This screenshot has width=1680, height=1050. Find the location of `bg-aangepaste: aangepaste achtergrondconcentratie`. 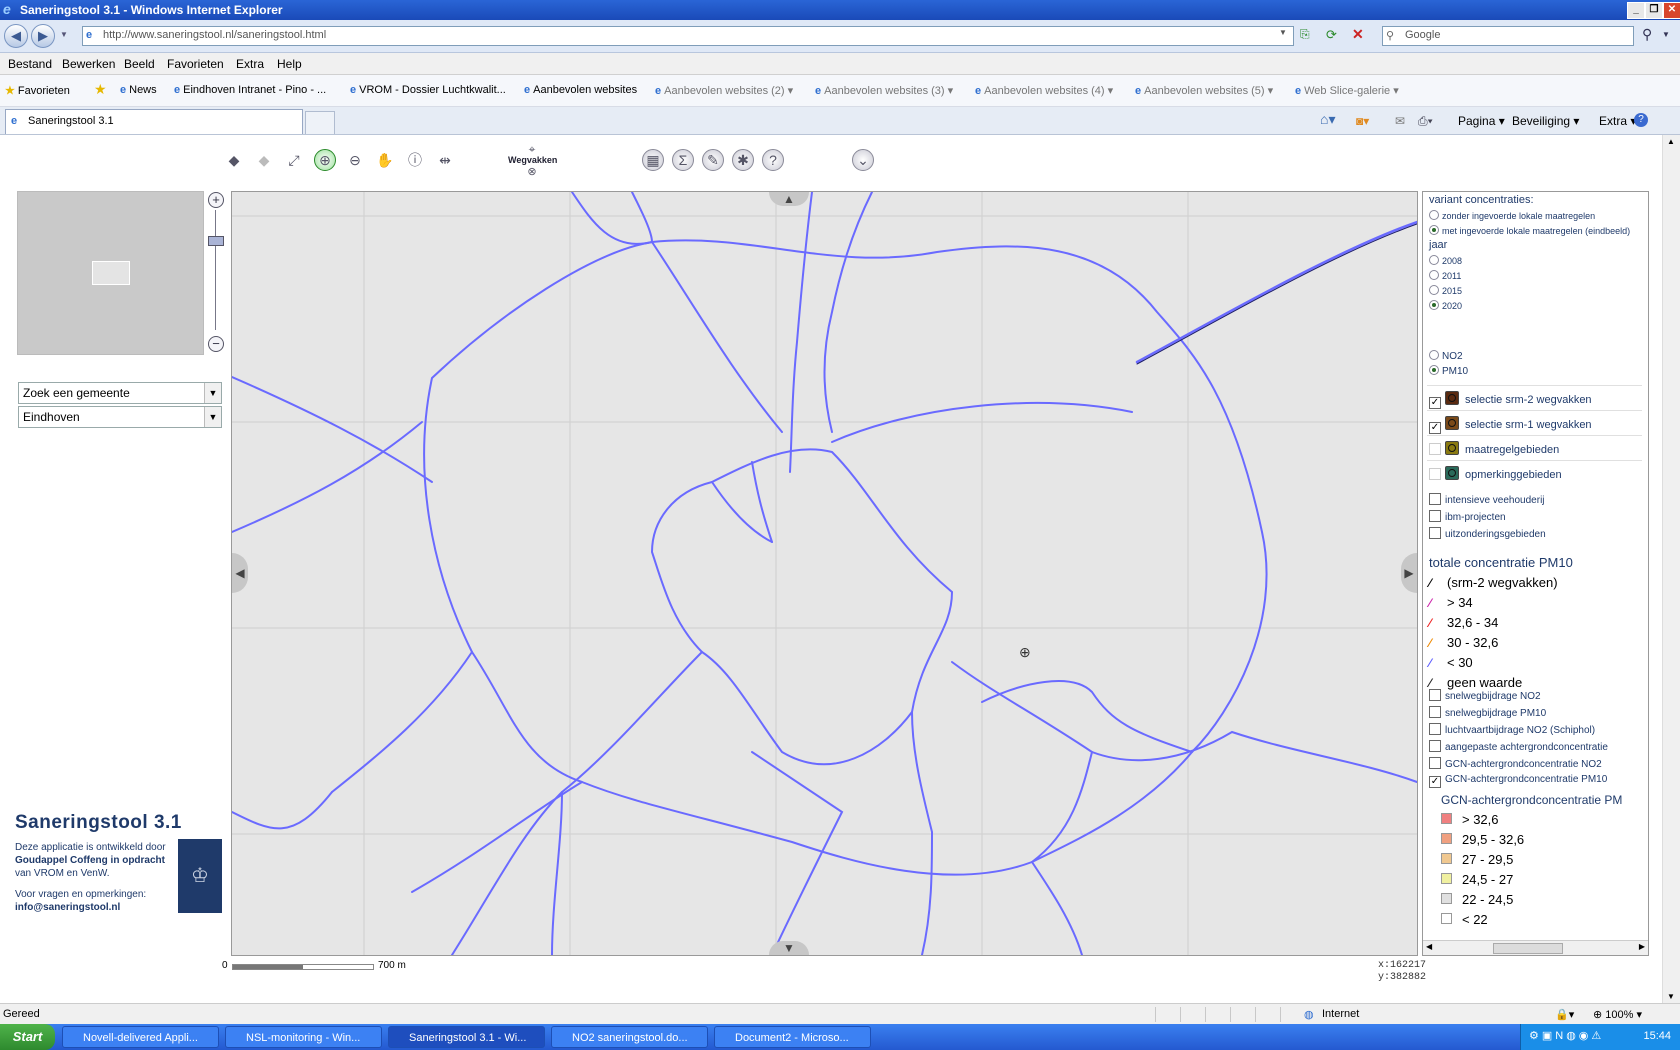

bg-aangepaste: aangepaste achtergrondconcentratie is located at coordinates (1518, 746).